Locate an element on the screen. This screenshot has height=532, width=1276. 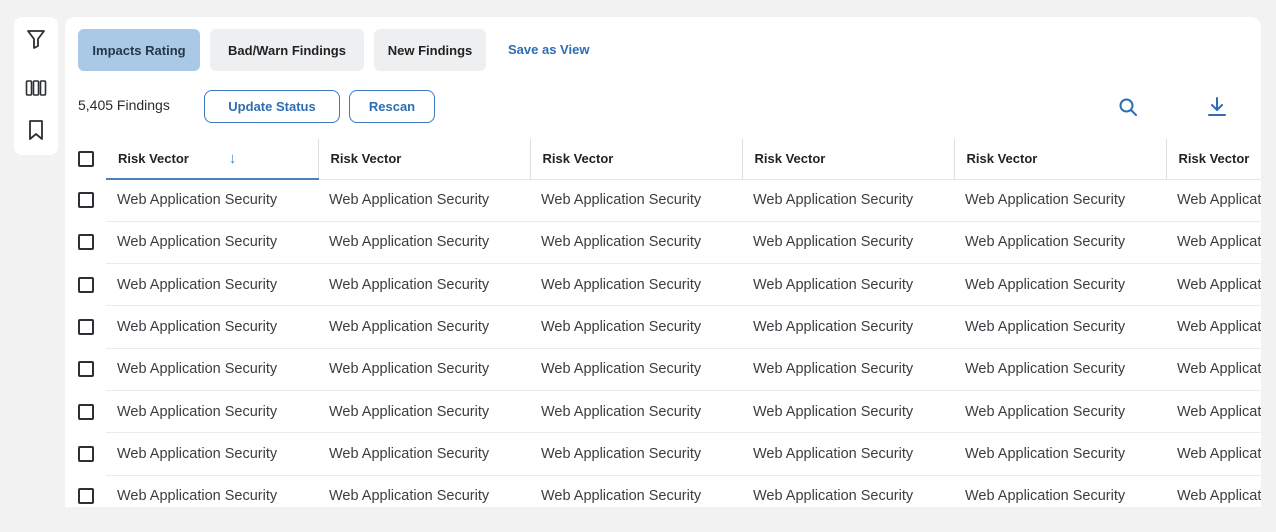
bookmark-icon is located at coordinates (36, 130).